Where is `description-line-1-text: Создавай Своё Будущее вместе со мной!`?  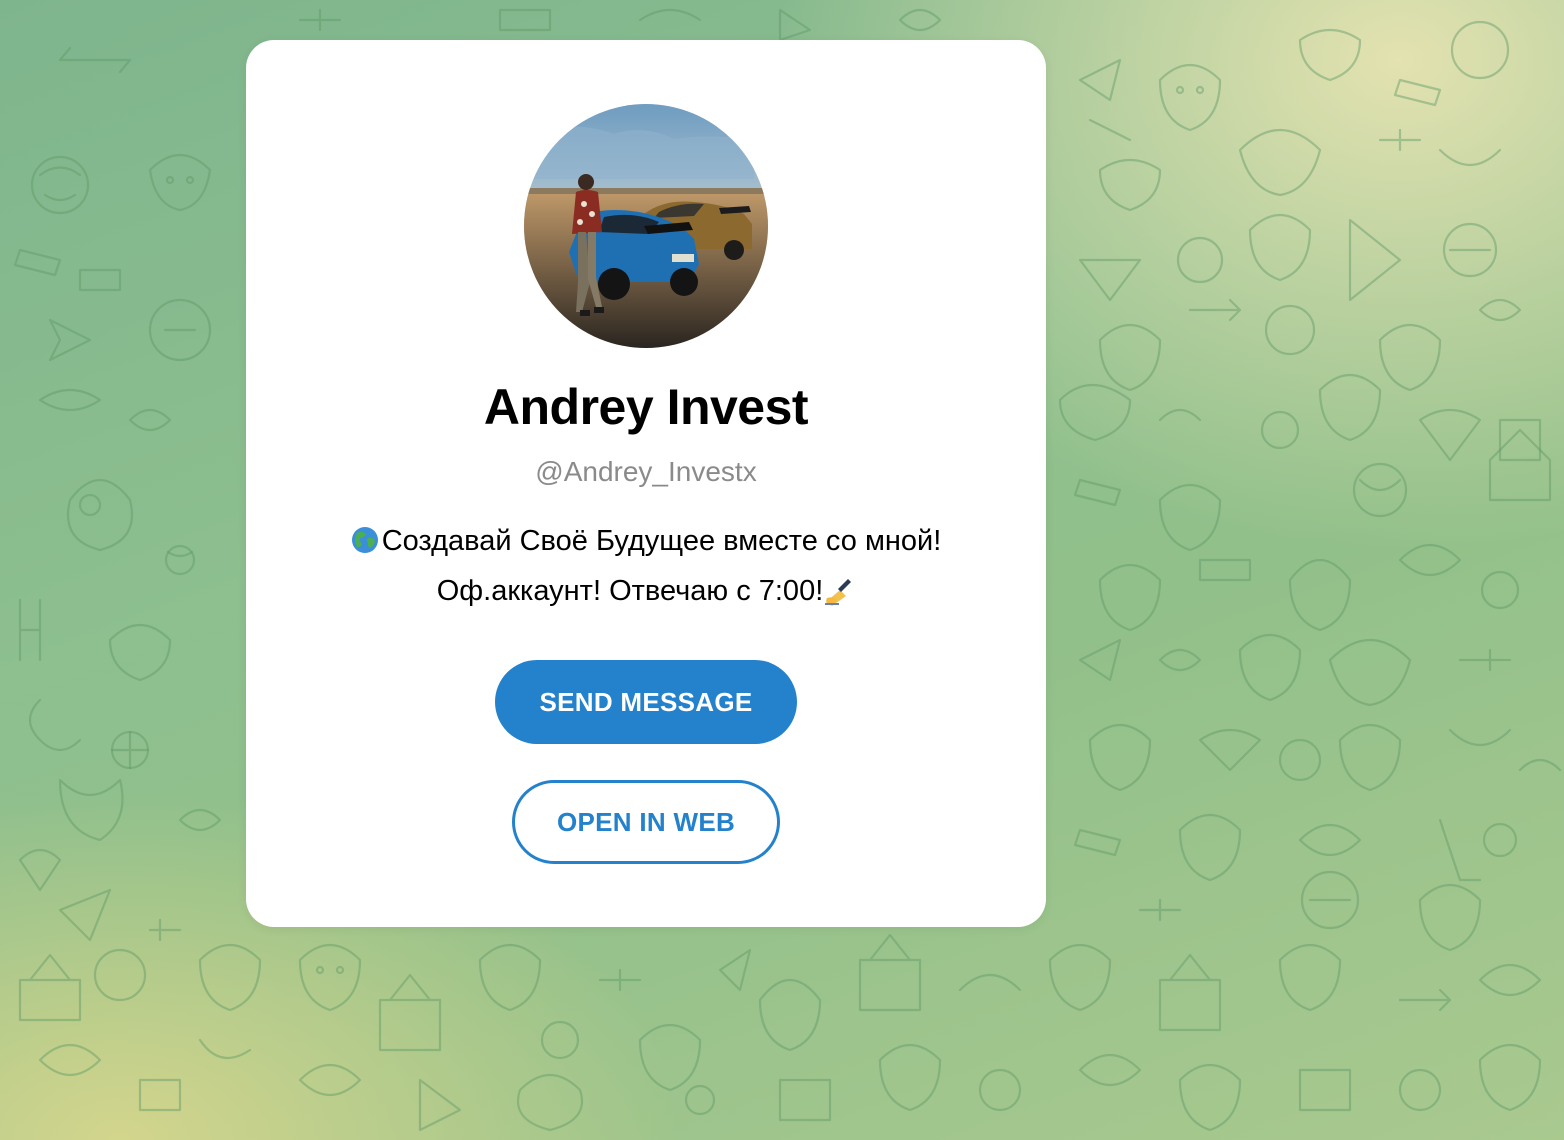
description-line-1-text: Создавай Своё Будущее вместе со мной! is located at coordinates (661, 541).